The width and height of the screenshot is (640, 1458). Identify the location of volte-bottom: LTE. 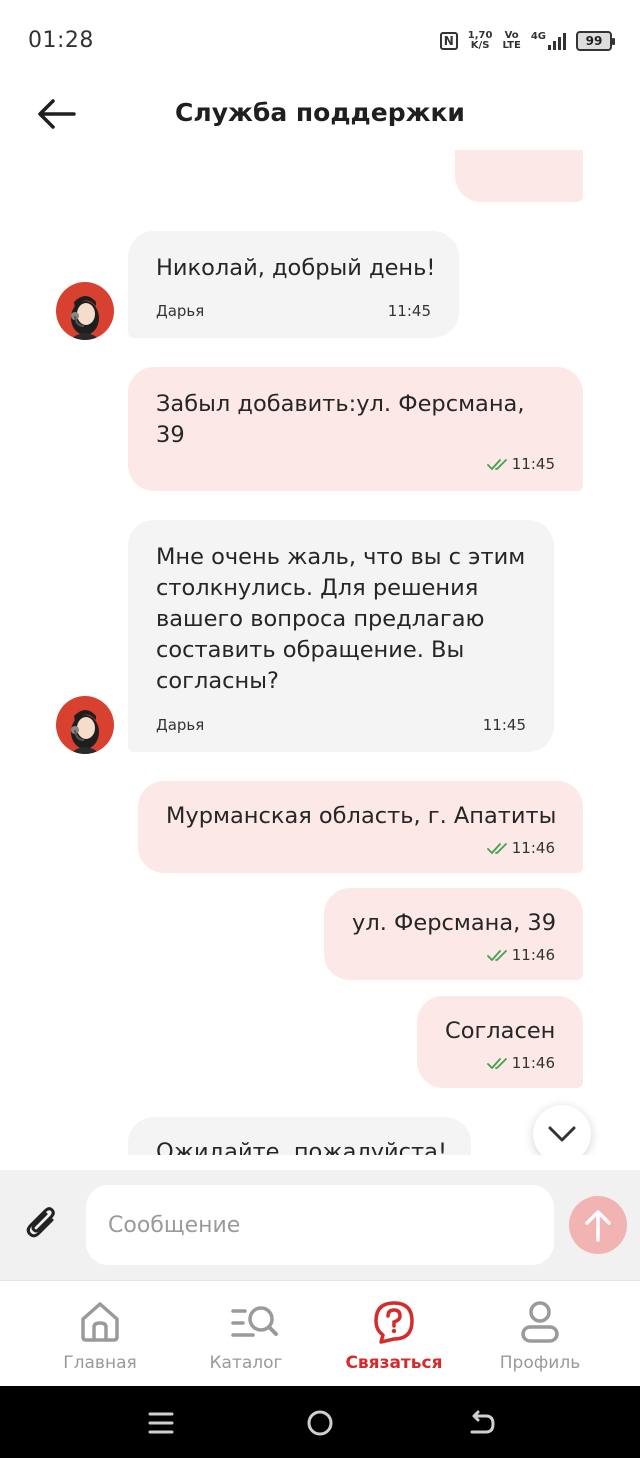
(511, 45).